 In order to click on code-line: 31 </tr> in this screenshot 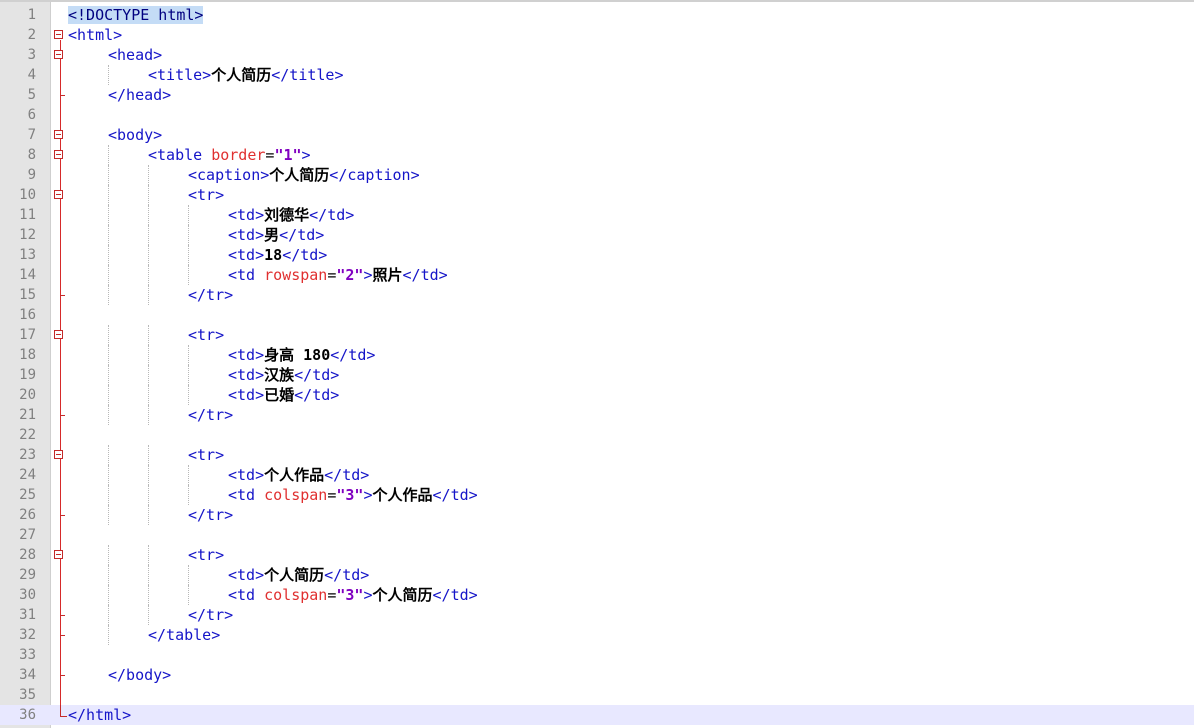, I will do `click(597, 615)`.